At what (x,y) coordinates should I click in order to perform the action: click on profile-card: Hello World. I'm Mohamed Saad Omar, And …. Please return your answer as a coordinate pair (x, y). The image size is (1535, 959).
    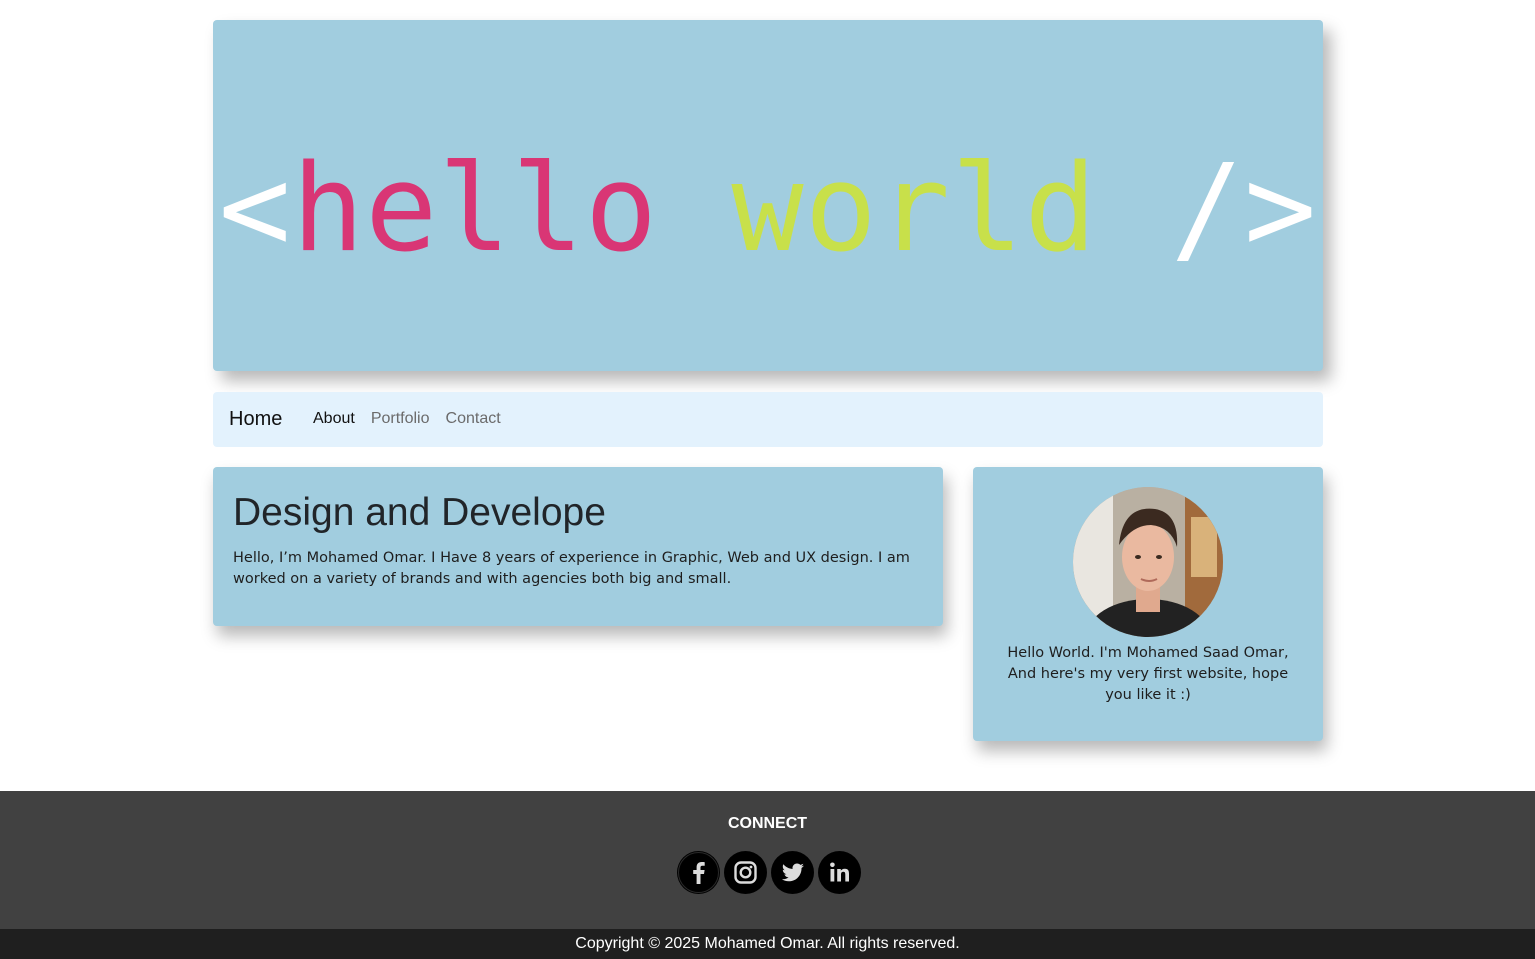
    Looking at the image, I should click on (1148, 604).